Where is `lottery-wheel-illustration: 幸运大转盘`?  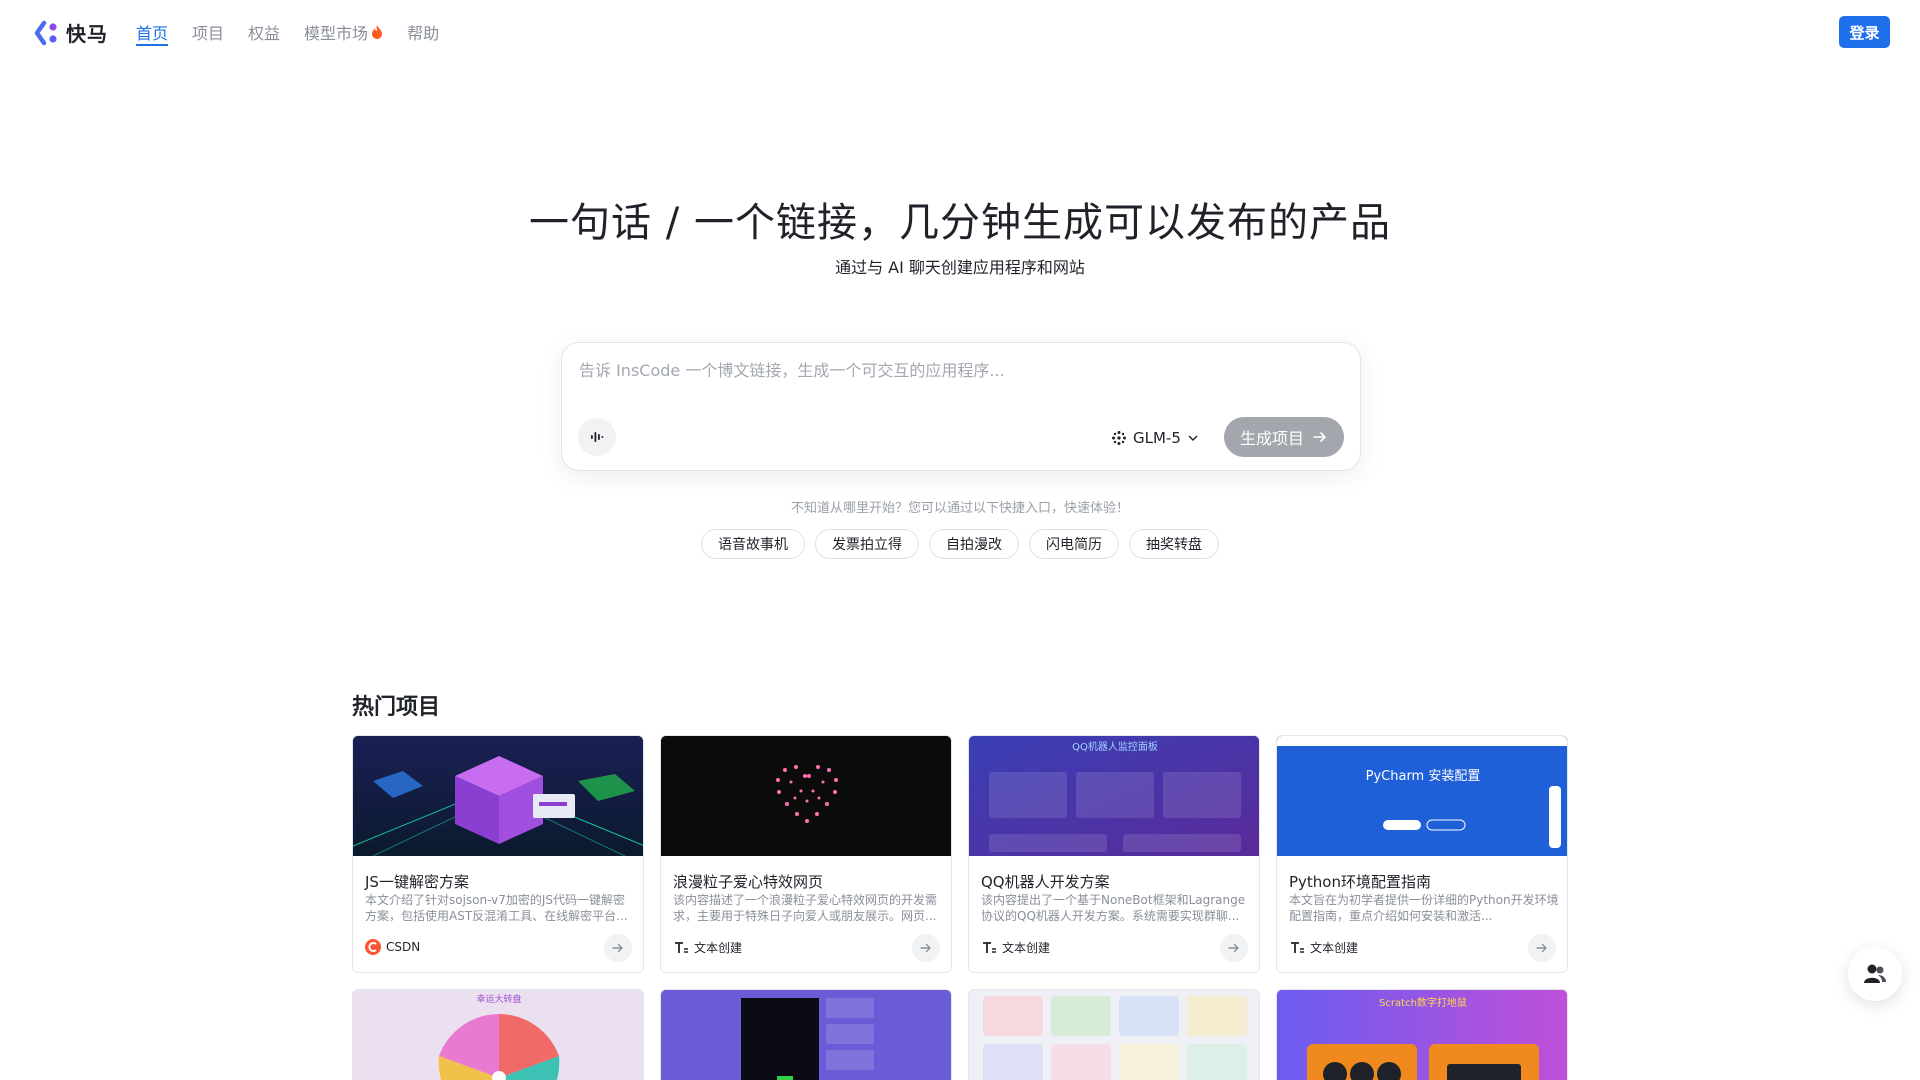 lottery-wheel-illustration: 幸运大转盘 is located at coordinates (498, 1035).